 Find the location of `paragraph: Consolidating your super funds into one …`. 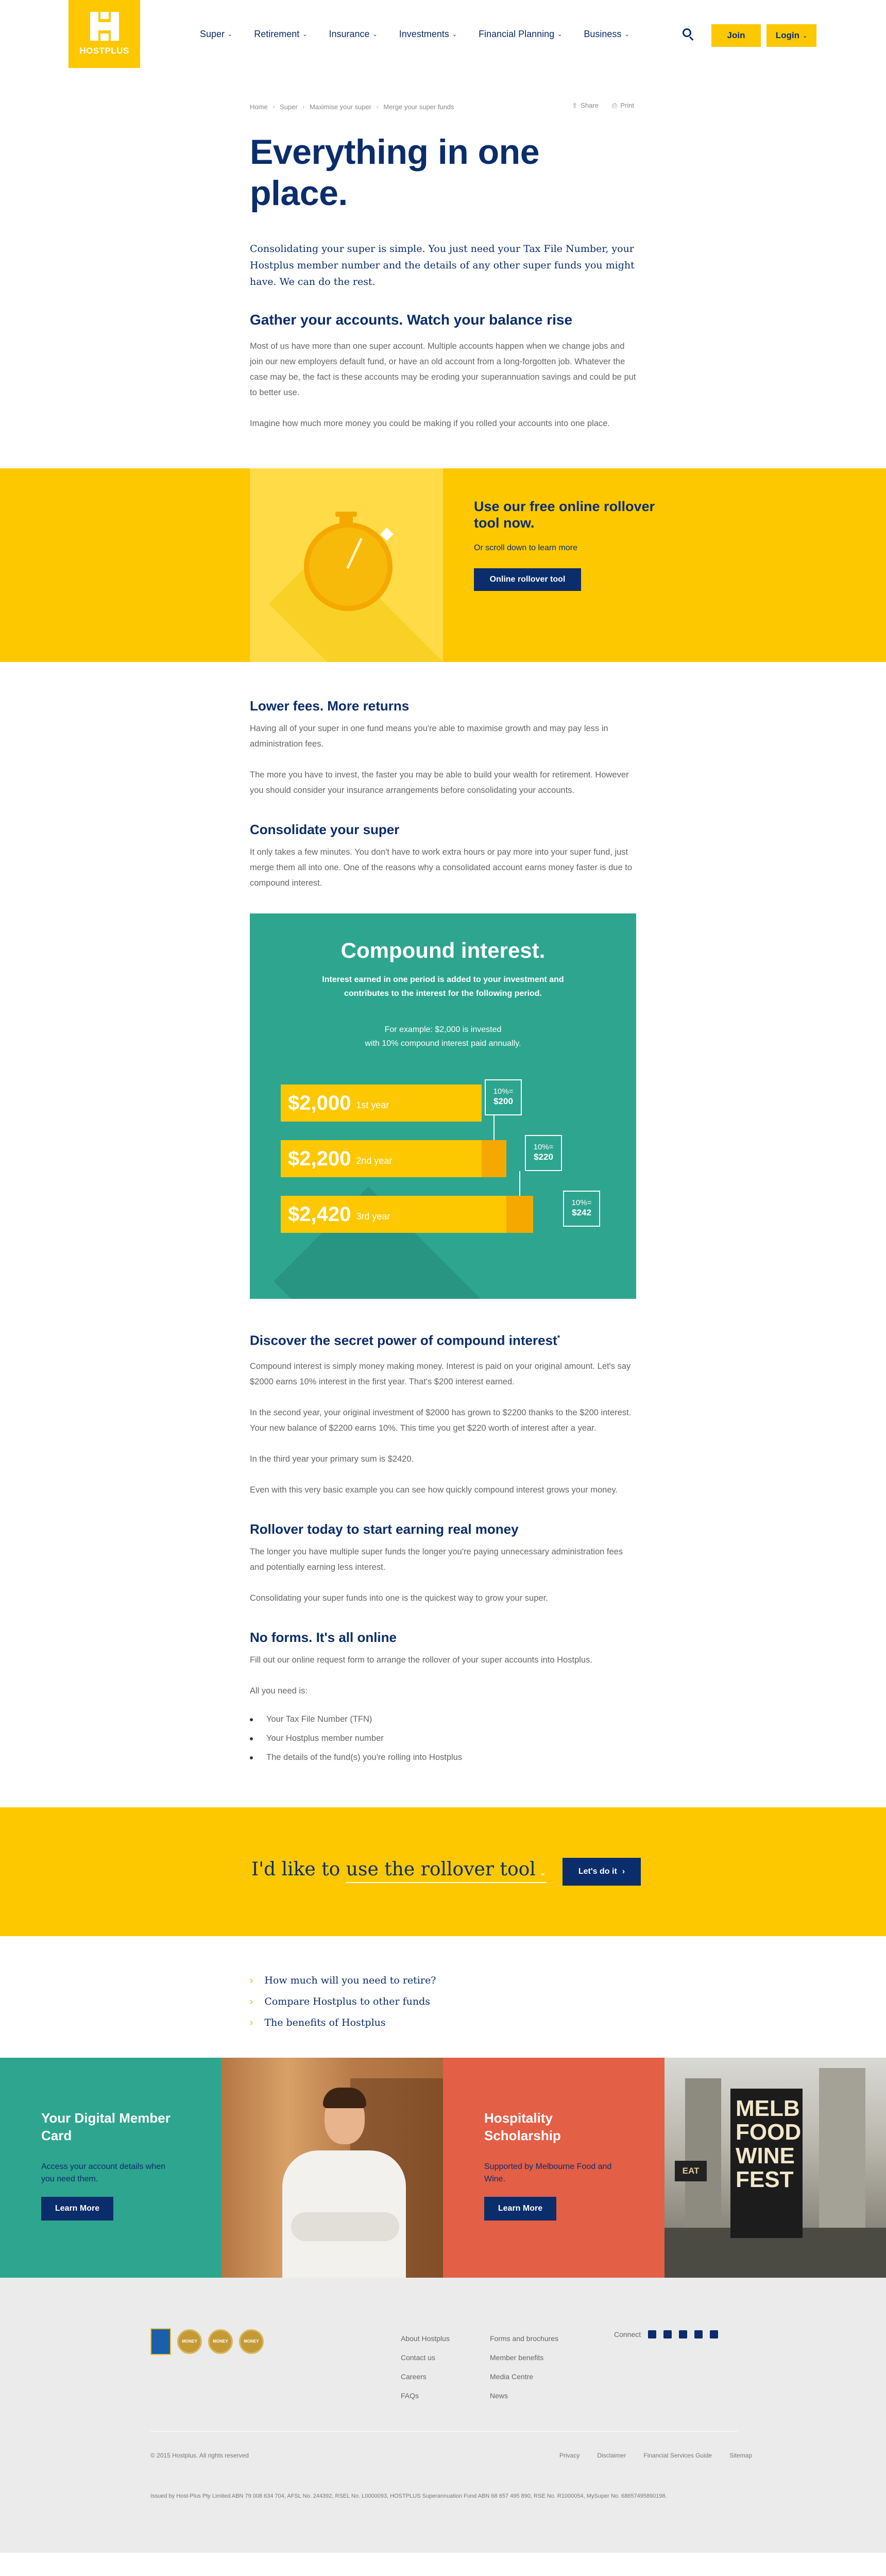

paragraph: Consolidating your super funds into one … is located at coordinates (399, 1598).